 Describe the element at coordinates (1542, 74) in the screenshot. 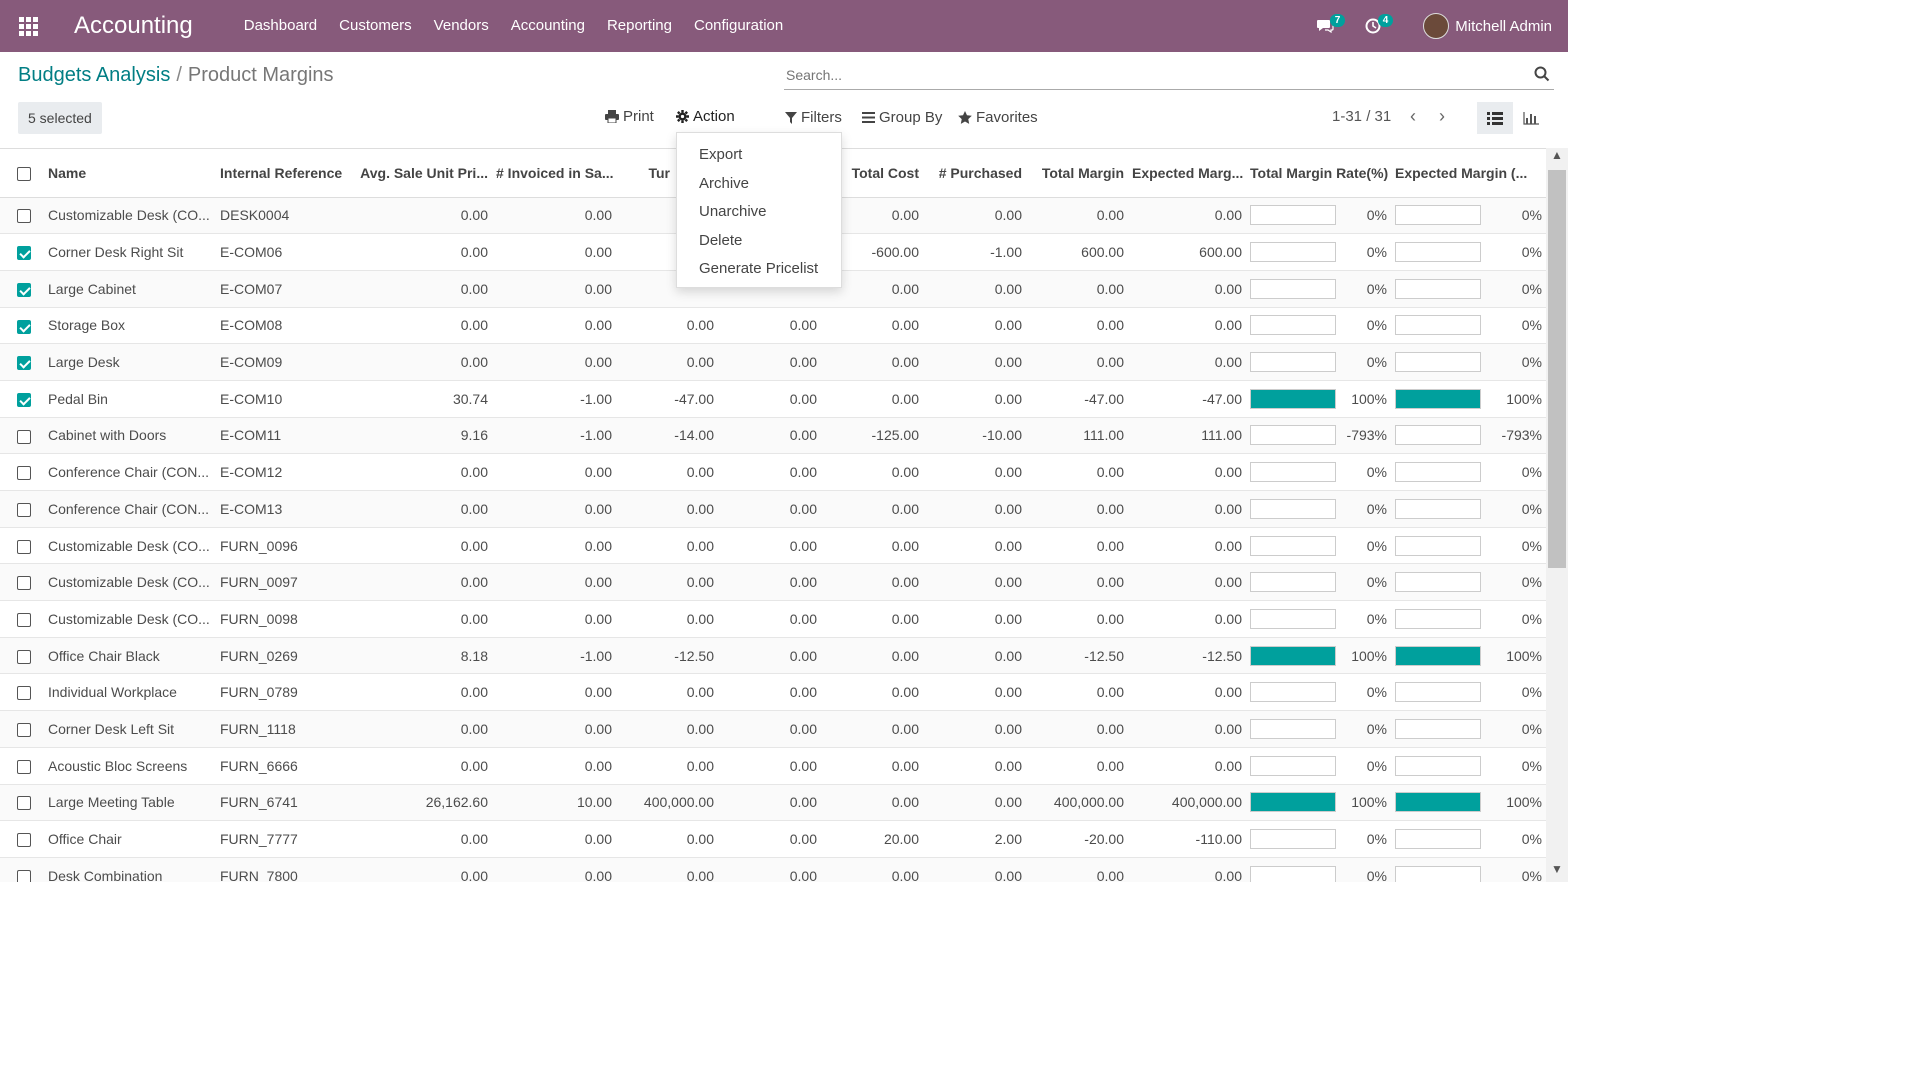

I see `search-icon` at that location.